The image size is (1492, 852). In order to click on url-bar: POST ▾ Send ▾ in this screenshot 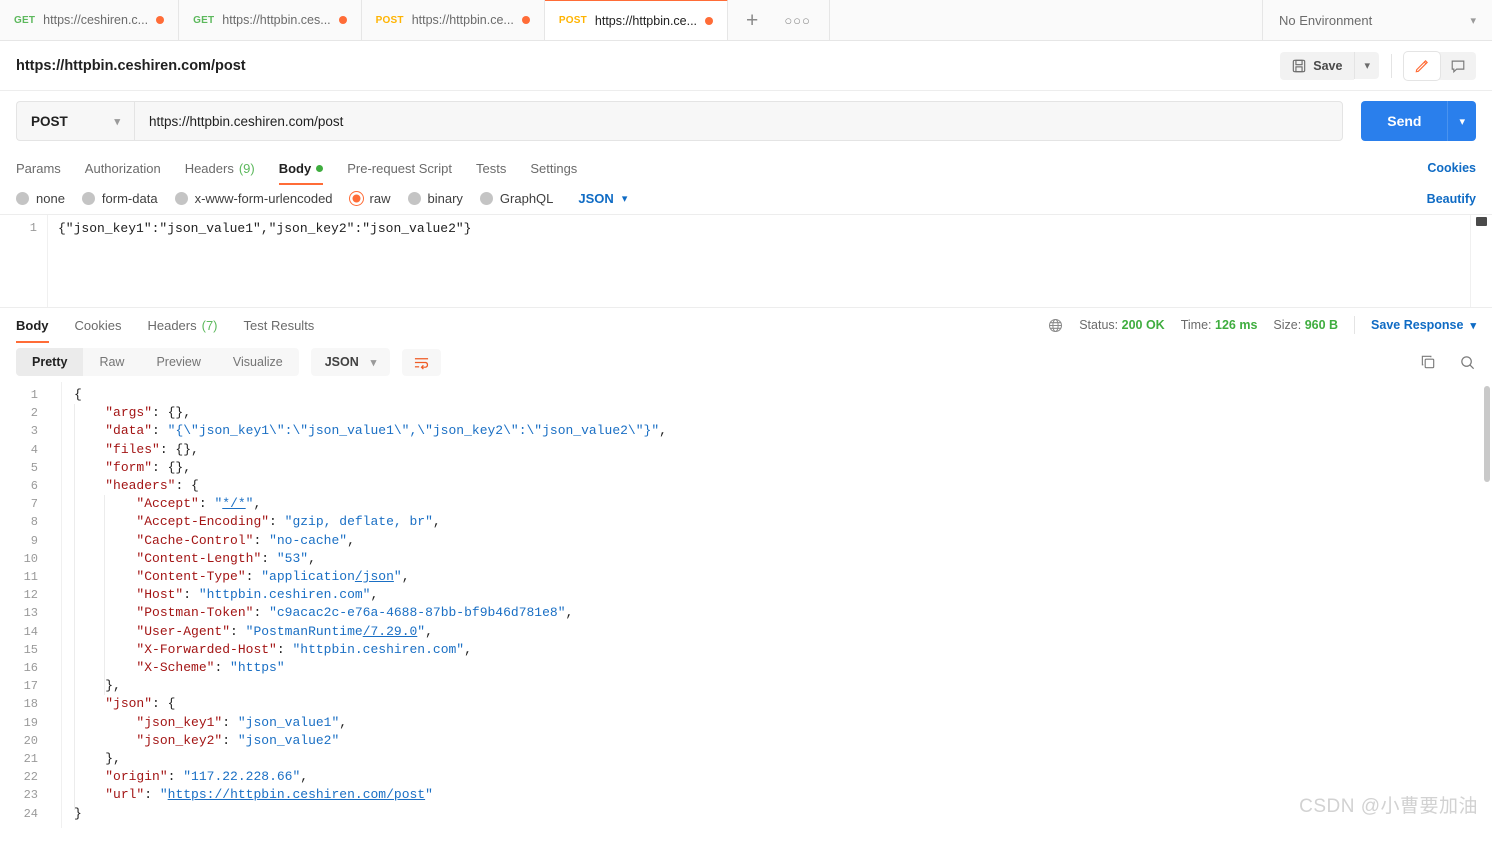, I will do `click(746, 121)`.